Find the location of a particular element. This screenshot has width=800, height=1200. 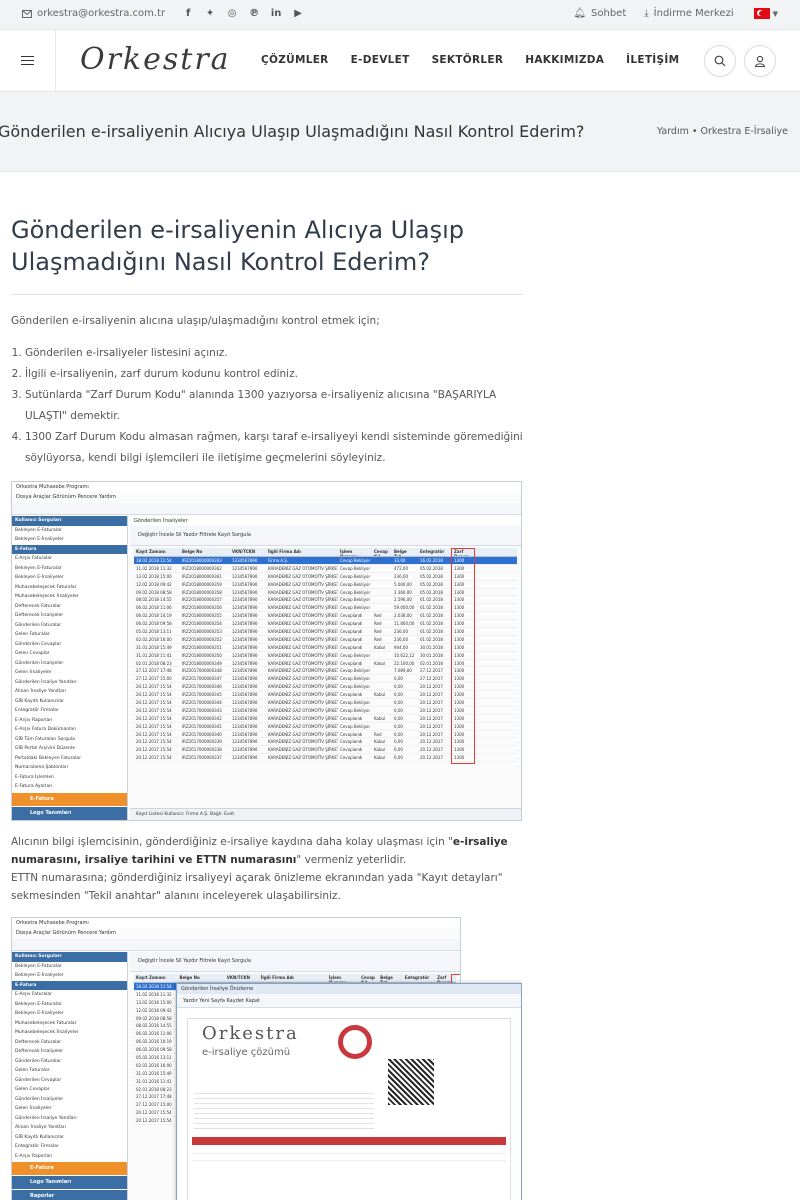

user-button is located at coordinates (760, 61).